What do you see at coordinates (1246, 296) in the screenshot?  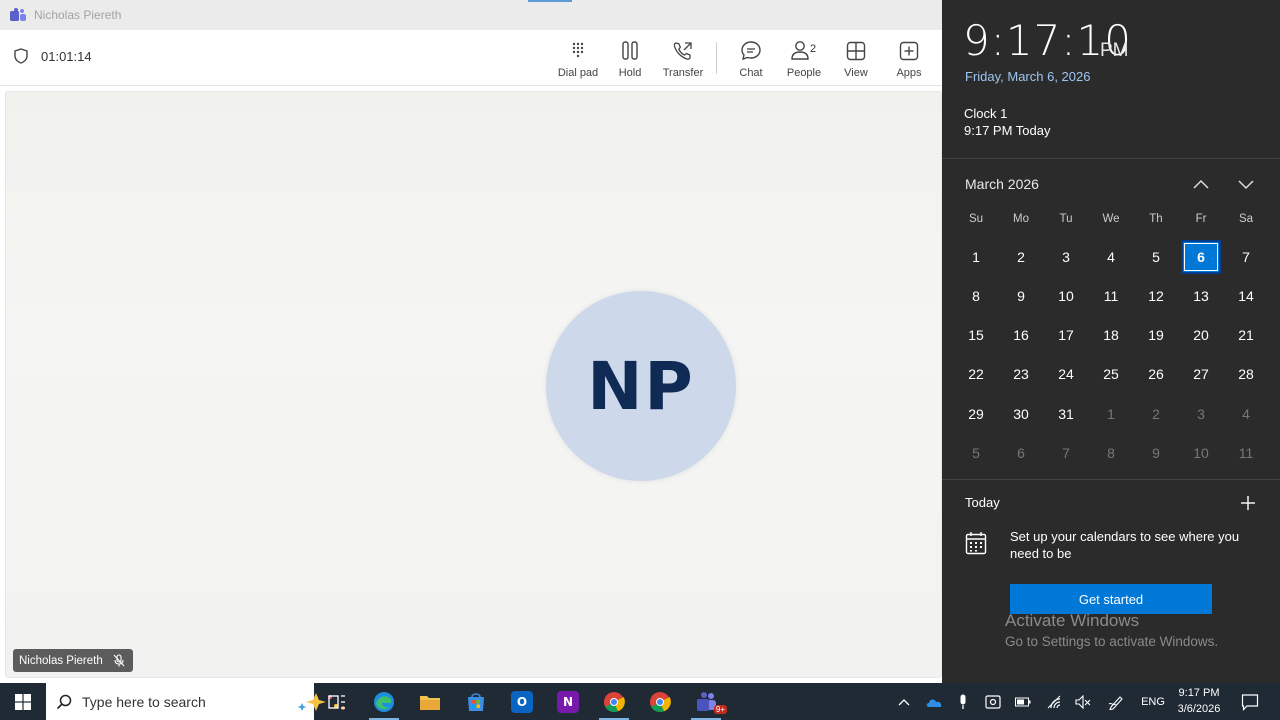 I see `calendar-day: 14` at bounding box center [1246, 296].